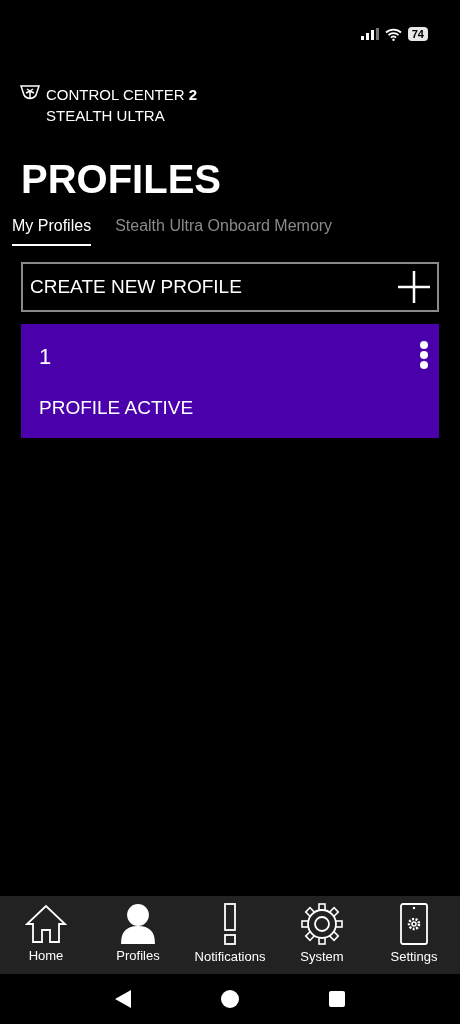  I want to click on nav-item: Settings, so click(414, 935).